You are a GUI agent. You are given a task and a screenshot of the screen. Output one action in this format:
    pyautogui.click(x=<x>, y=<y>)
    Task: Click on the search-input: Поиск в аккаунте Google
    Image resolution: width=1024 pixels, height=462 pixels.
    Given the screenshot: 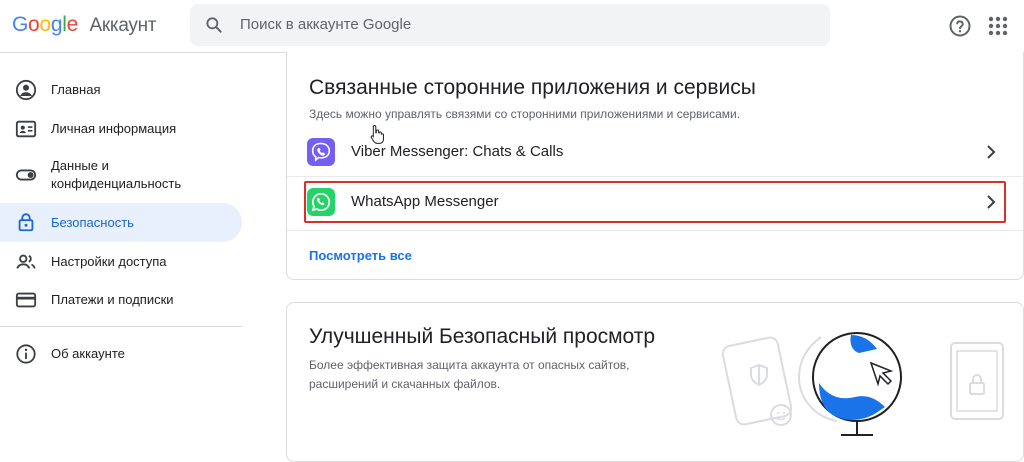 What is the action you would take?
    pyautogui.click(x=510, y=25)
    